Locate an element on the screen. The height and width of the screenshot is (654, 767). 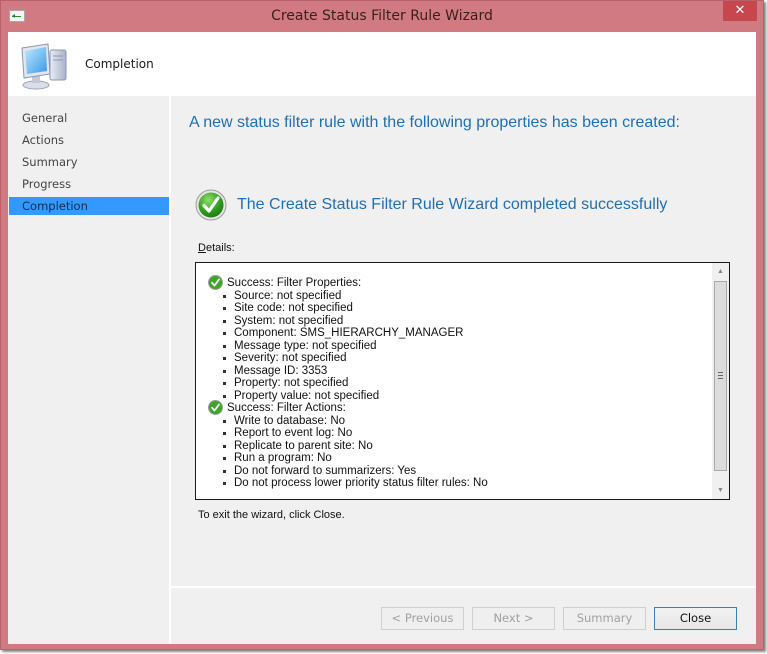
detail-item: Do not forward to summarizers: Yes is located at coordinates (458, 471).